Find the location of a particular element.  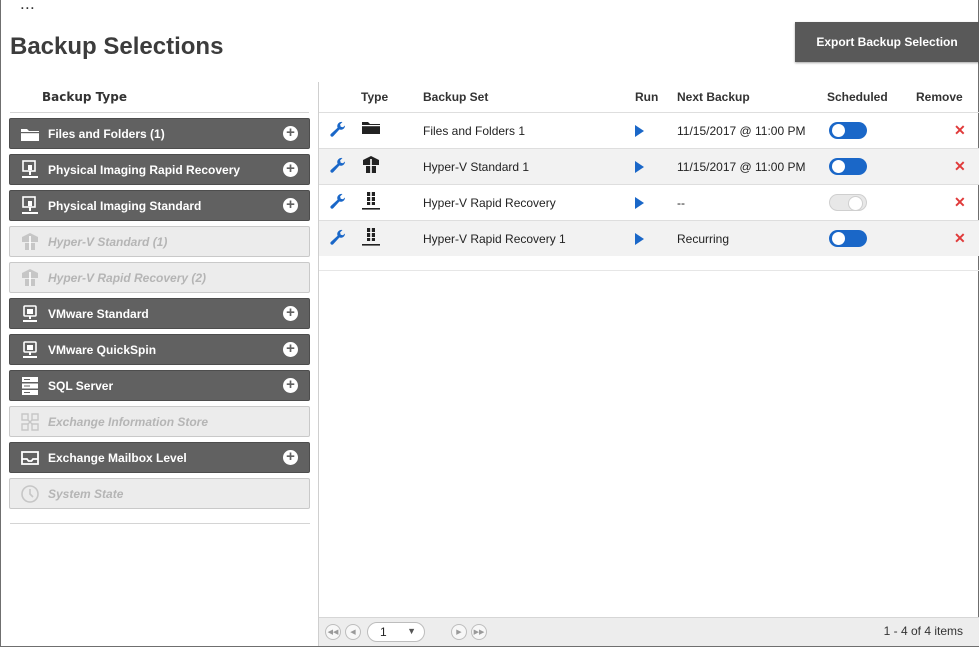

backup-type-item: Hyper-V Rapid Recovery (2) is located at coordinates (159, 277).